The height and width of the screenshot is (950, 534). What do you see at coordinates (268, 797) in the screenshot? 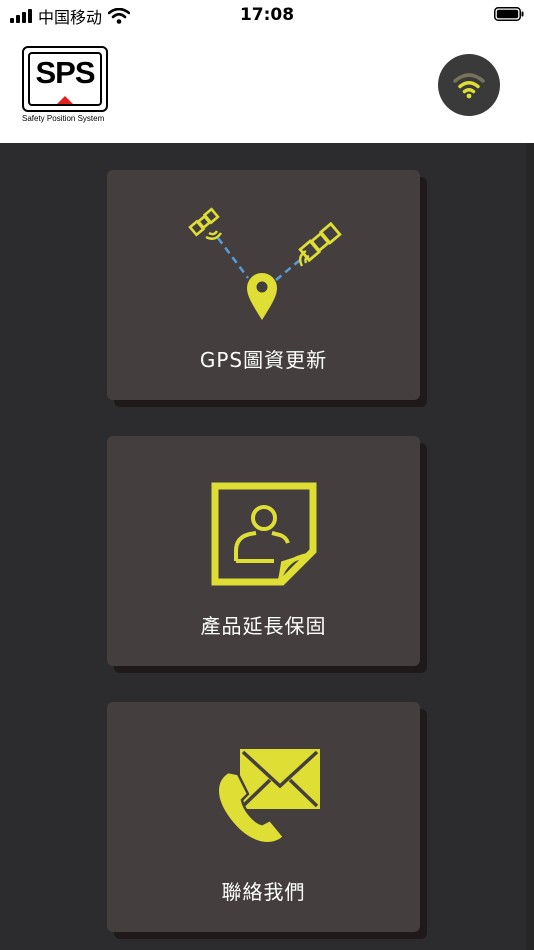
I see `mail-phone-icon` at bounding box center [268, 797].